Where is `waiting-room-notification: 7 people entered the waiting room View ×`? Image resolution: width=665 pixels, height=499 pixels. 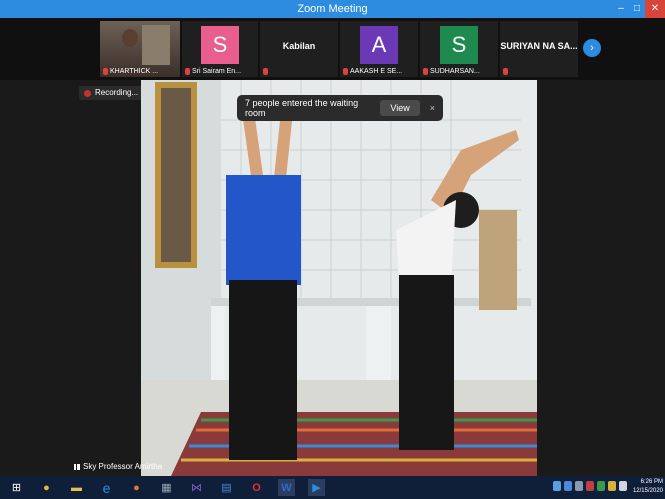
waiting-room-notification: 7 people entered the waiting room View × is located at coordinates (340, 108).